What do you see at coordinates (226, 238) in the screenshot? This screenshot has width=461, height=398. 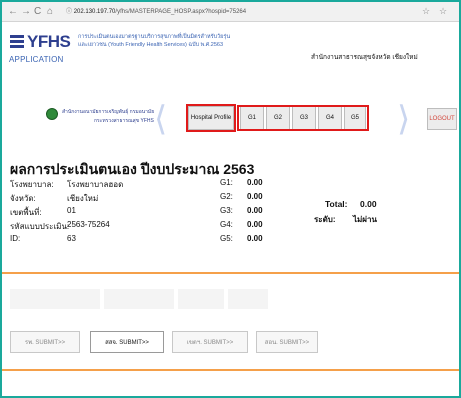 I see `score-label-g5: G5:` at bounding box center [226, 238].